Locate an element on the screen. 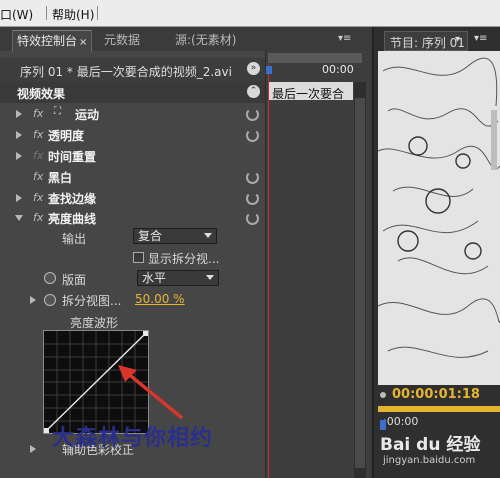 This screenshot has height=478, width=500. tab-metadata: 元数据 is located at coordinates (122, 40).